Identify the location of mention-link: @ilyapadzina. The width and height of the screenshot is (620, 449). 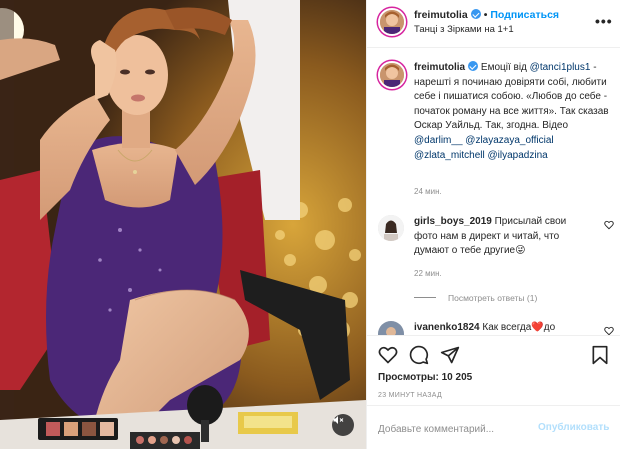
(518, 155).